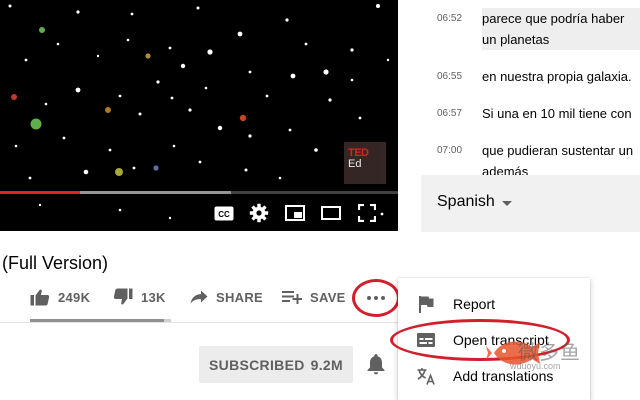 The width and height of the screenshot is (640, 400). Describe the element at coordinates (535, 366) in the screenshot. I see `watermark-url: wduoyu.com` at that location.